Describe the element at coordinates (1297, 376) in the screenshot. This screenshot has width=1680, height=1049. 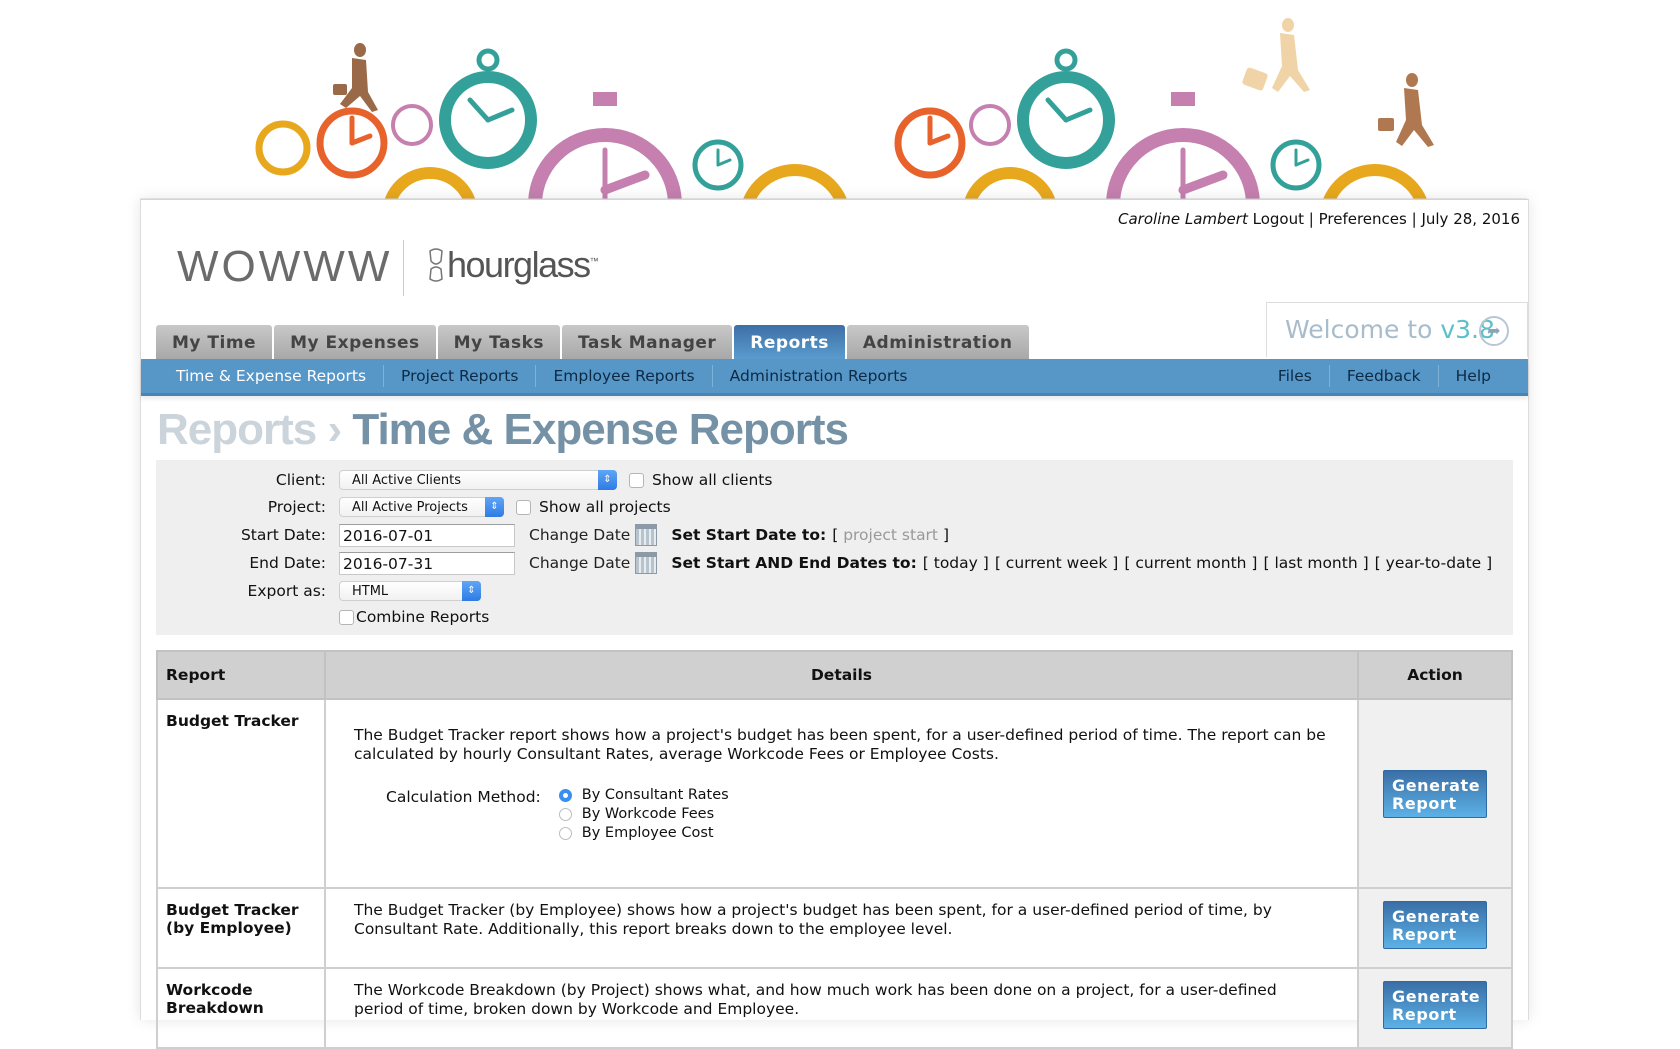
I see `subnav-files: Files` at that location.